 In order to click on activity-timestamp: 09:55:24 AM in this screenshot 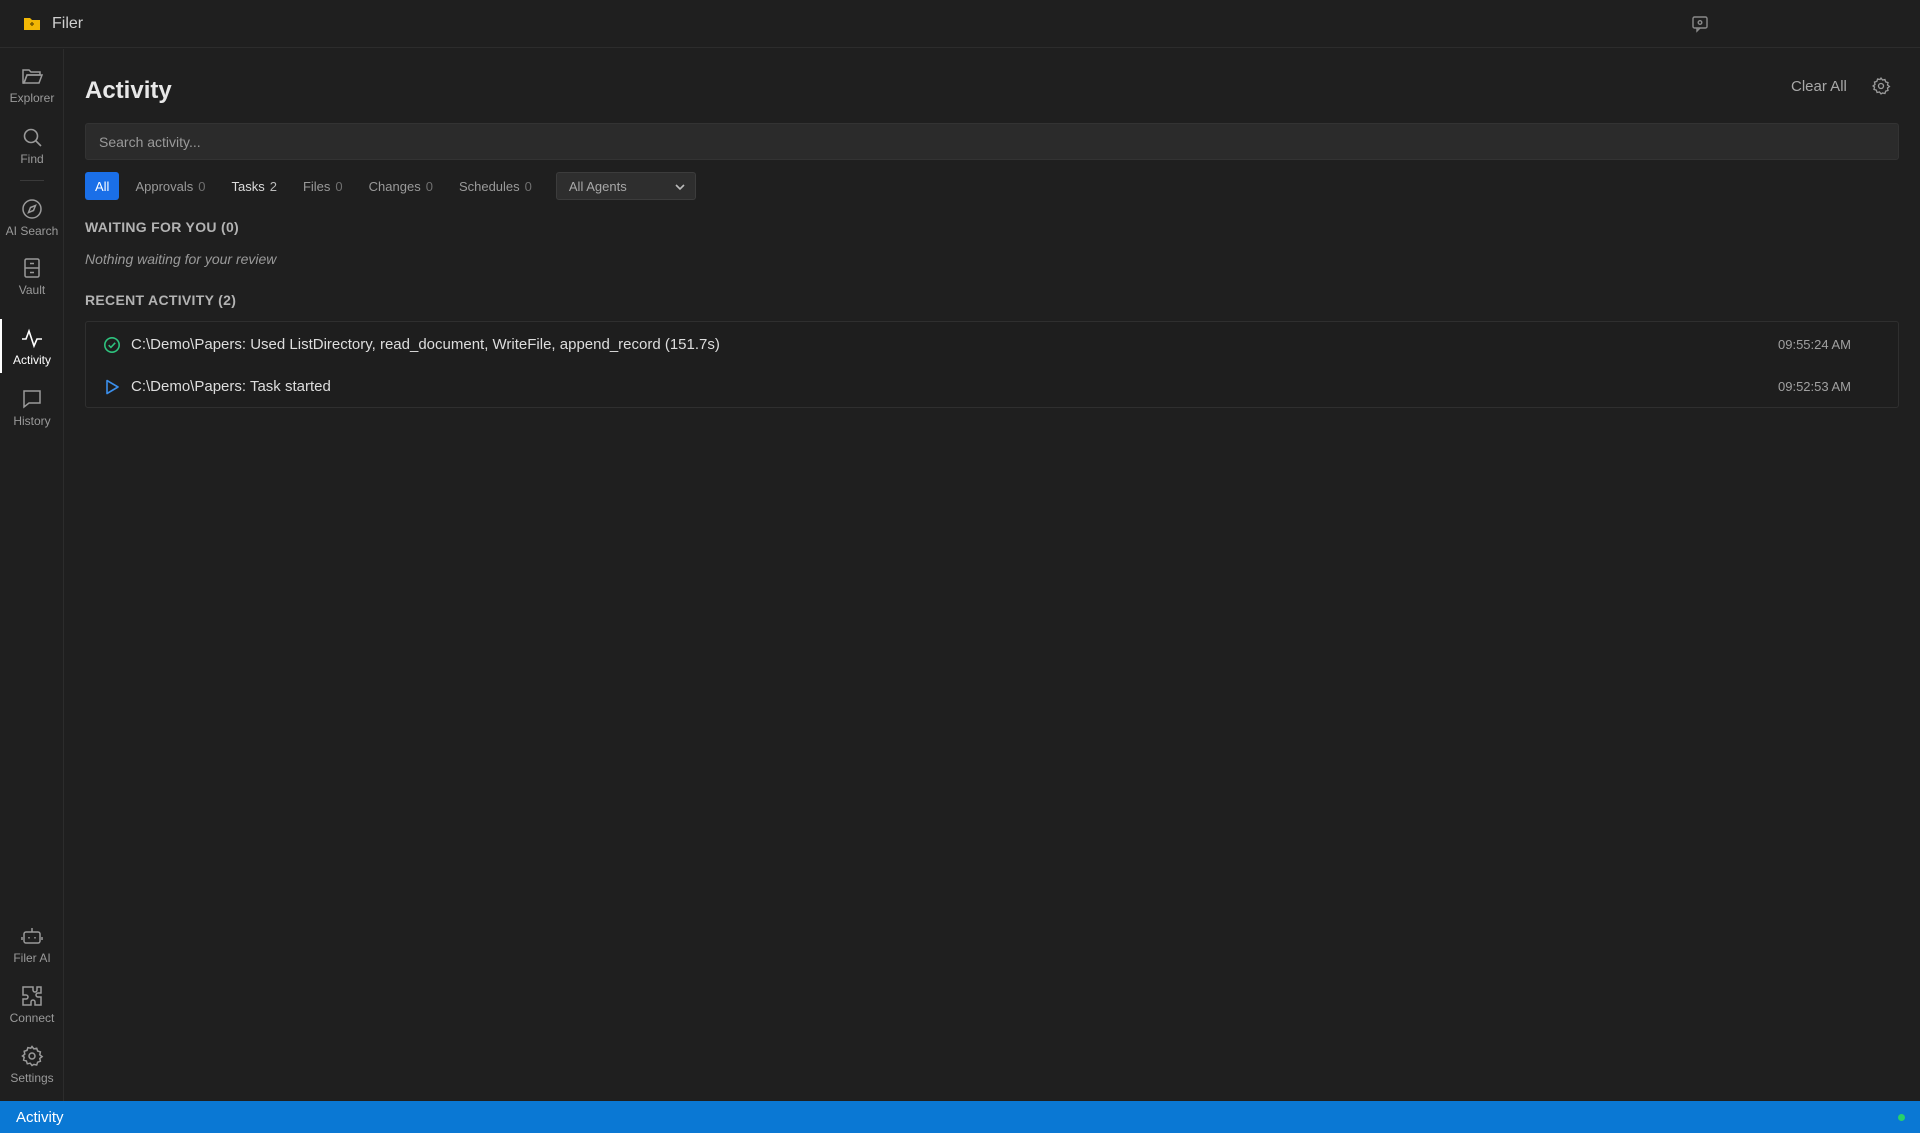, I will do `click(1814, 344)`.